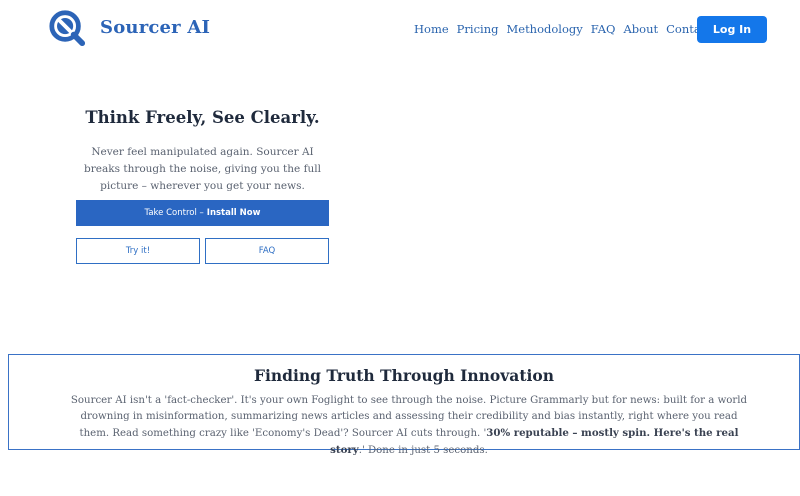 This screenshot has height=496, width=800. I want to click on nav-home: Home, so click(431, 29).